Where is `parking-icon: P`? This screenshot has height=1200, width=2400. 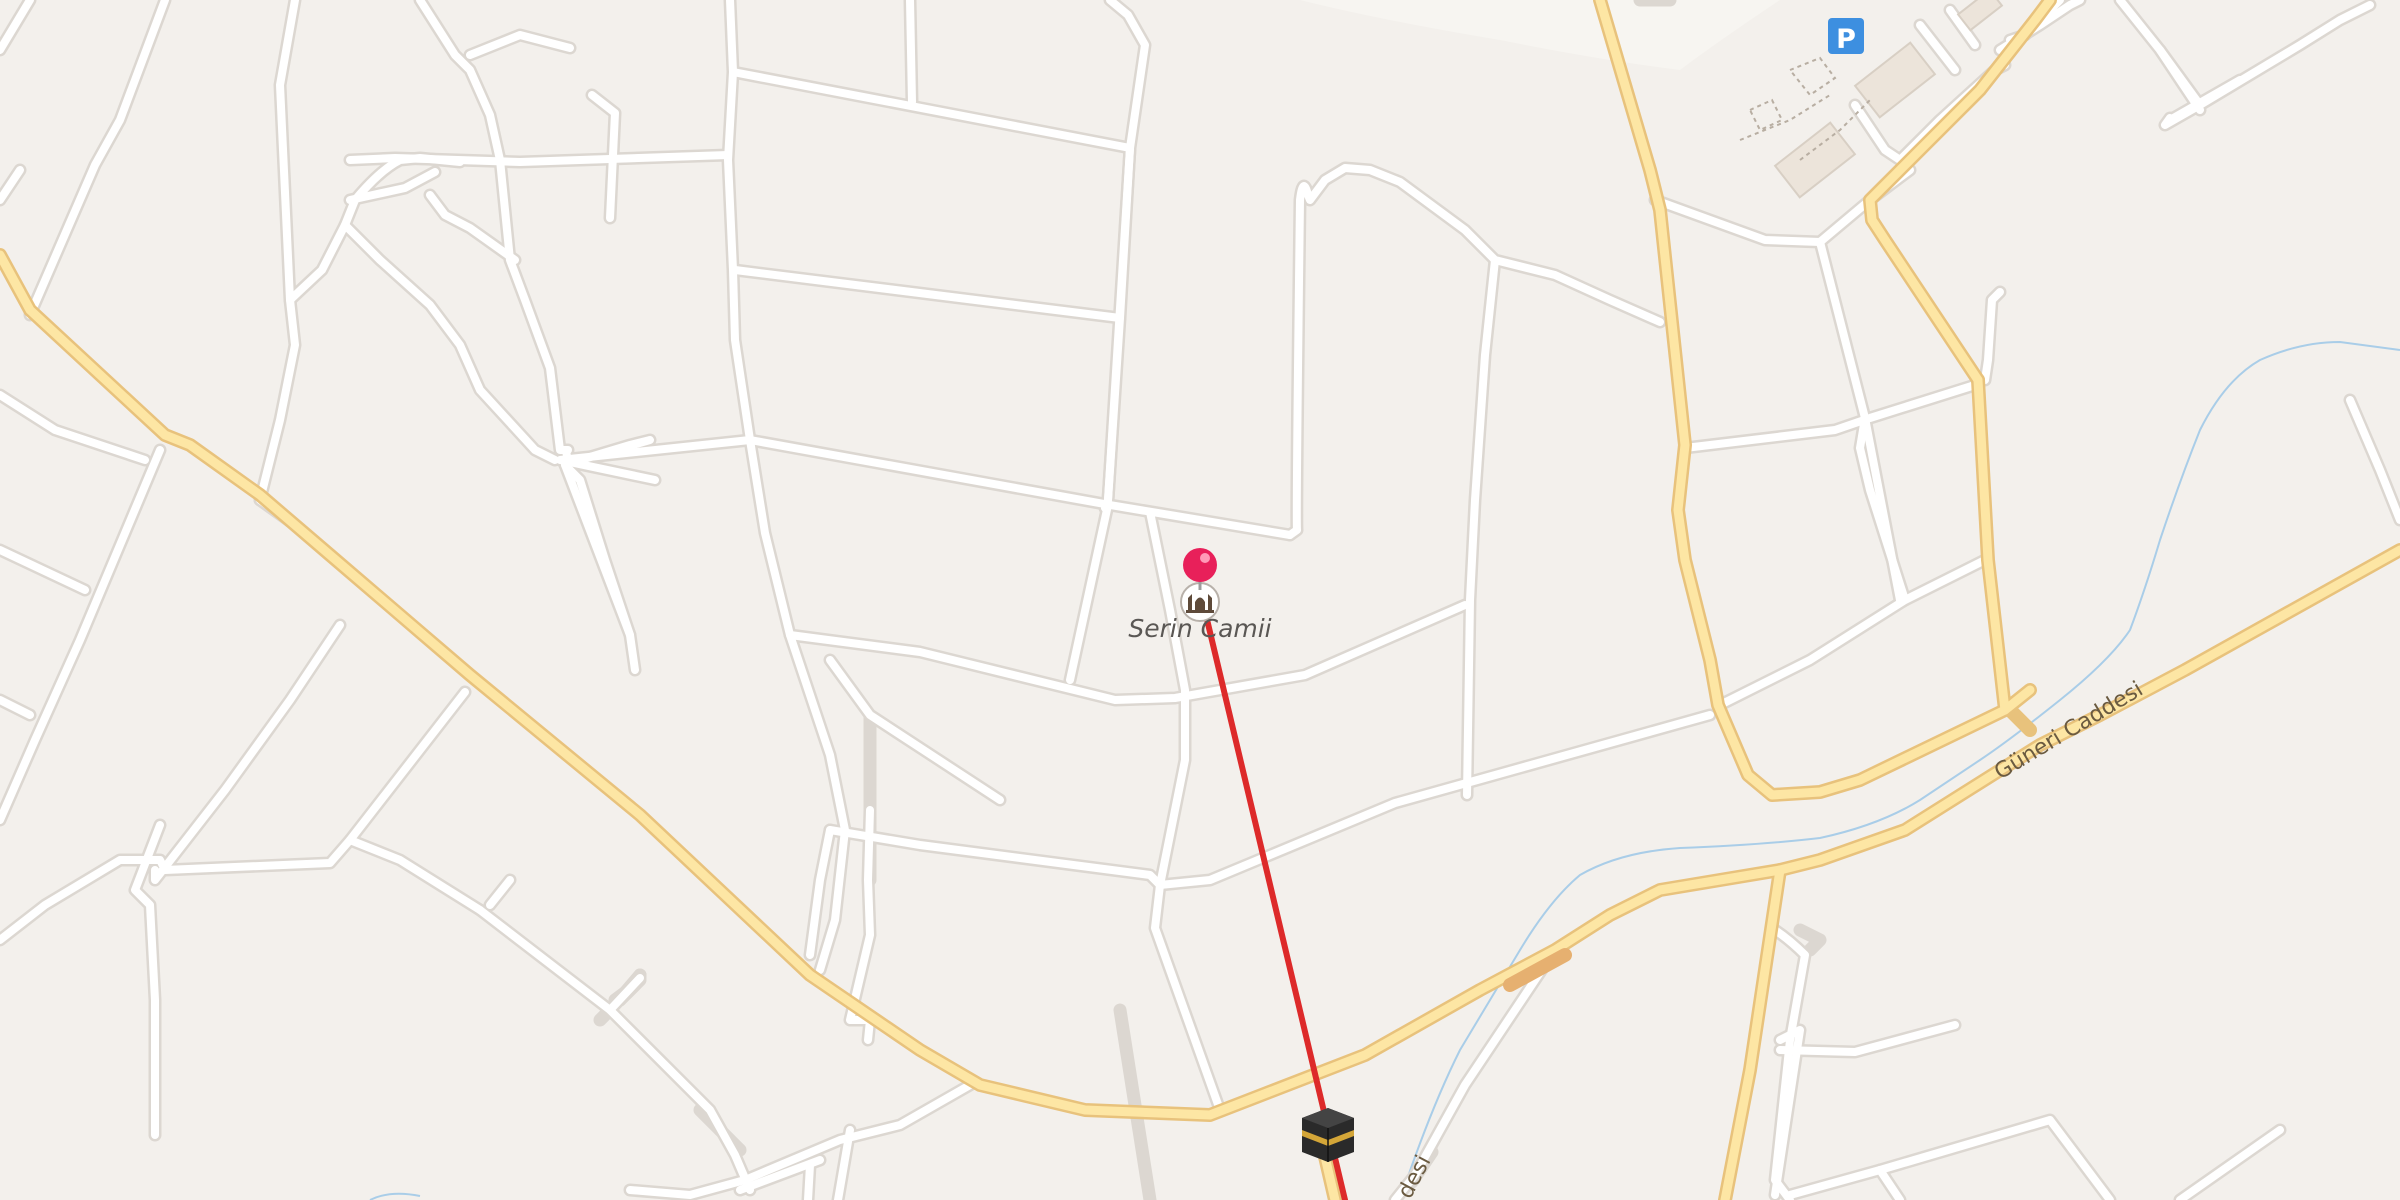 parking-icon: P is located at coordinates (1846, 36).